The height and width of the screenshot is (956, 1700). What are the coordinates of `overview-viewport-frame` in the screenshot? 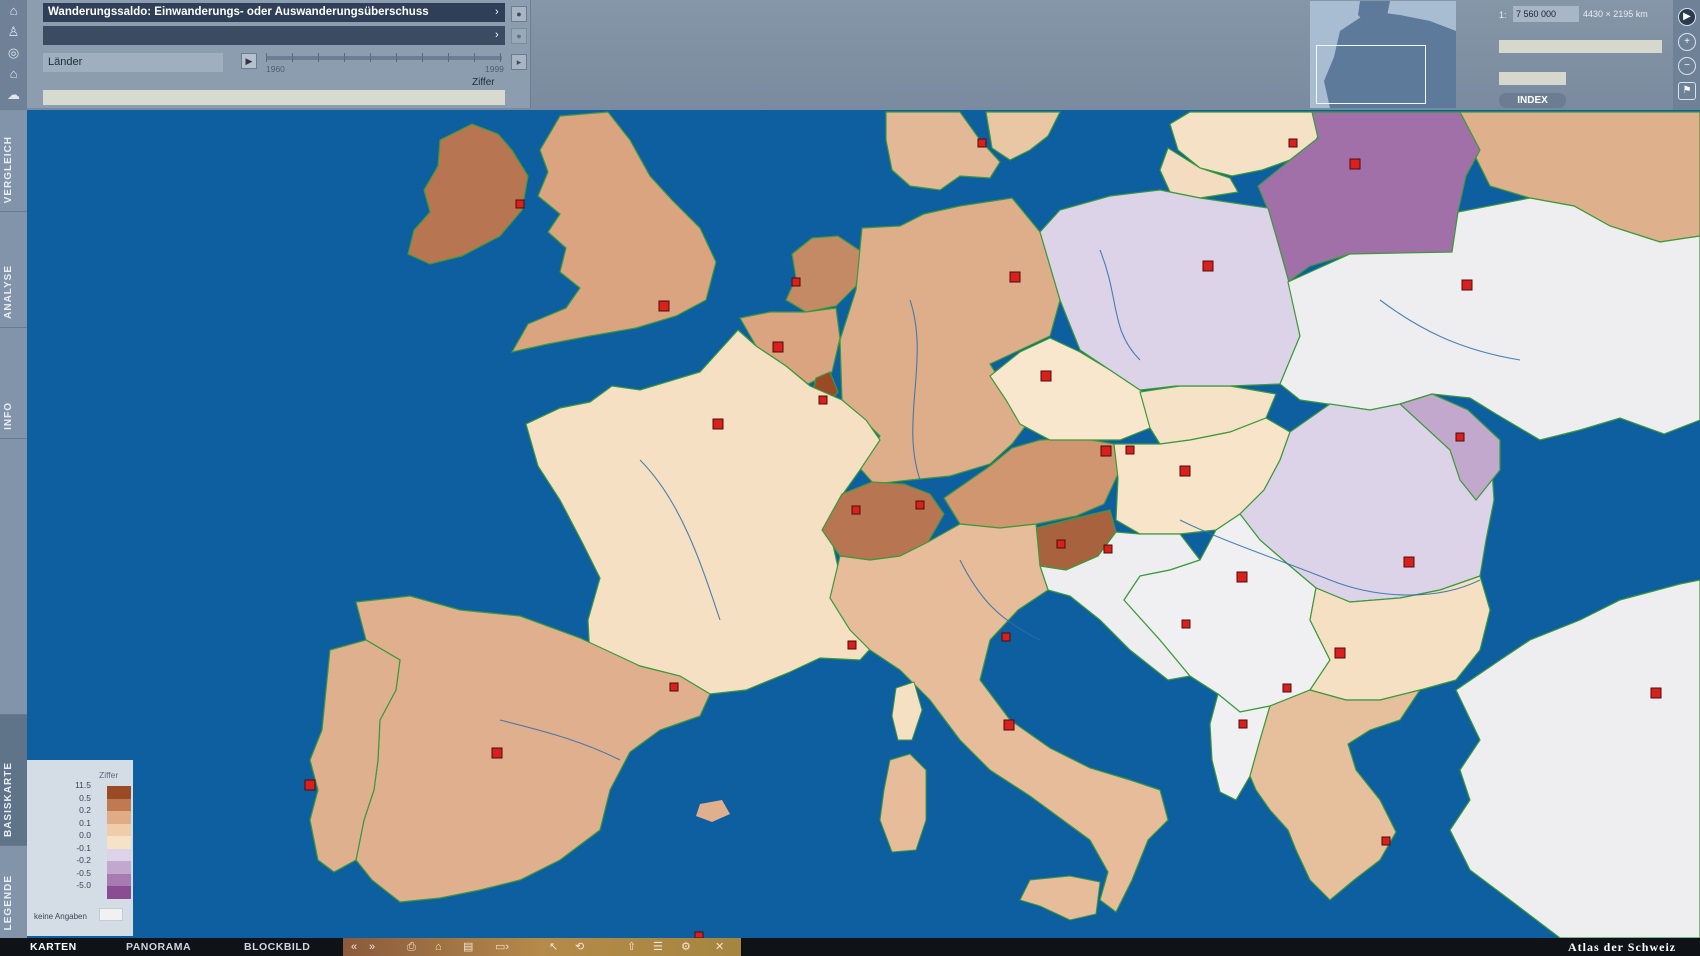 It's located at (1371, 74).